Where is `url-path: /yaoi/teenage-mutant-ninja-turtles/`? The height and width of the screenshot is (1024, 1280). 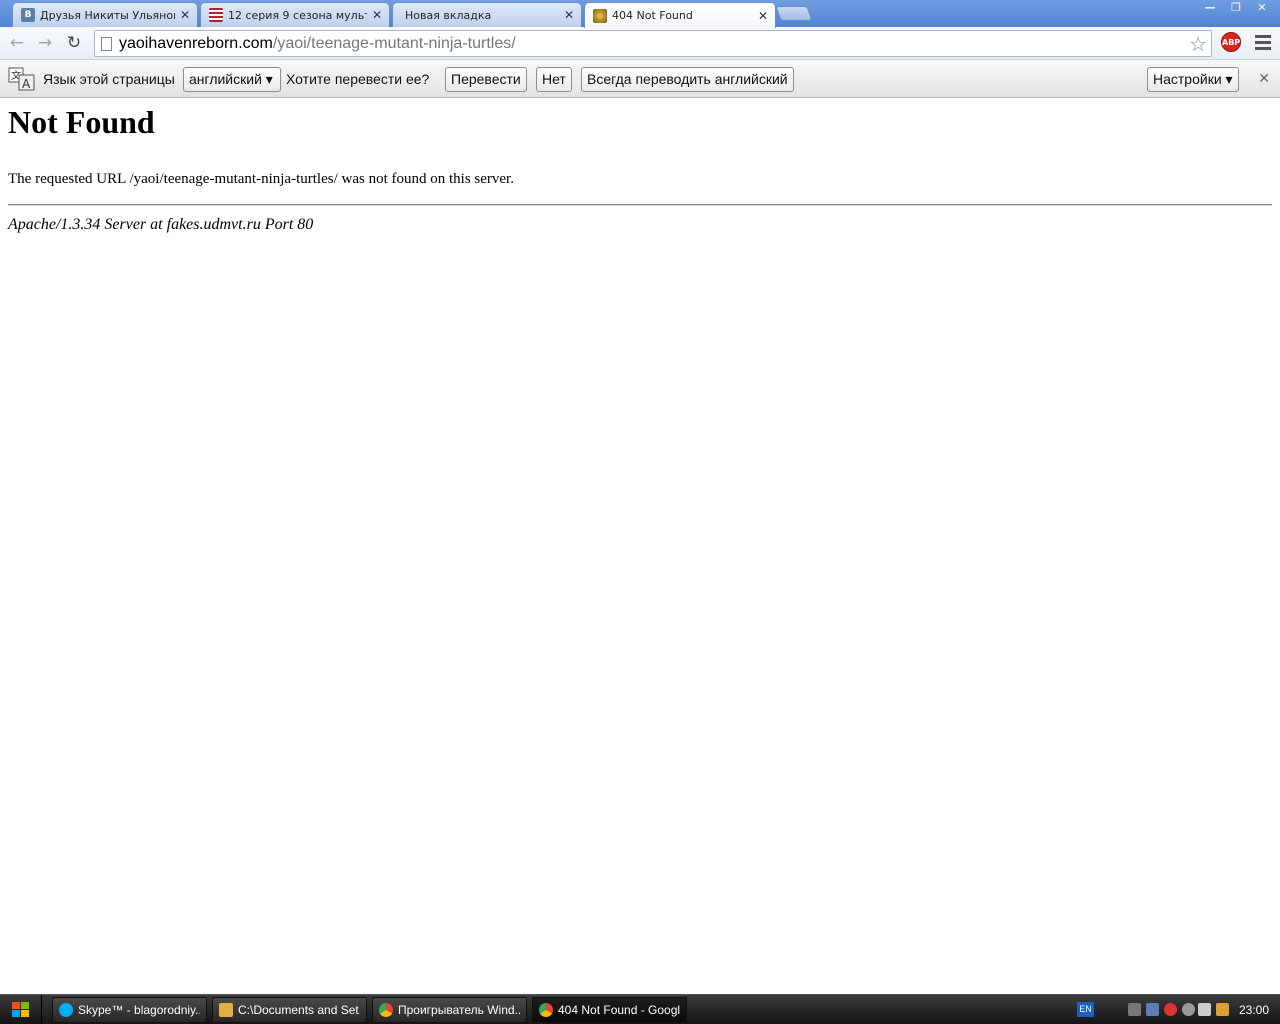
url-path: /yaoi/teenage-mutant-ninja-turtles/ is located at coordinates (394, 43).